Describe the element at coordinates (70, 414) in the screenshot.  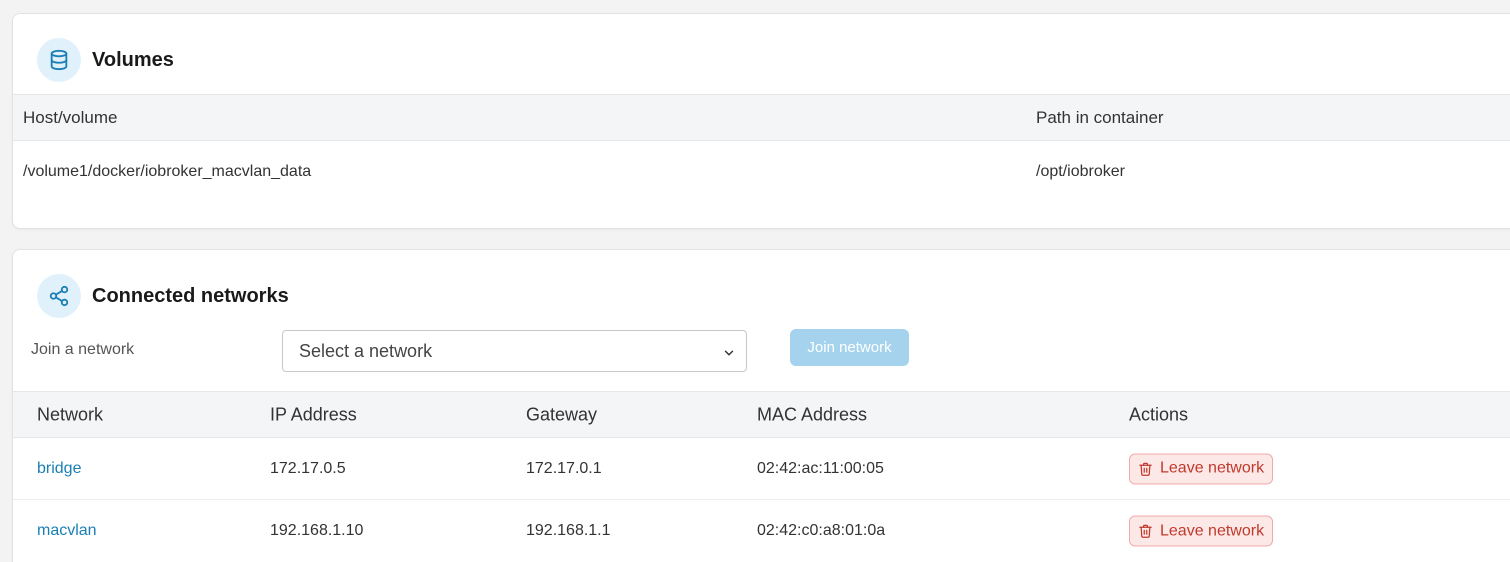
I see `column-network: Network` at that location.